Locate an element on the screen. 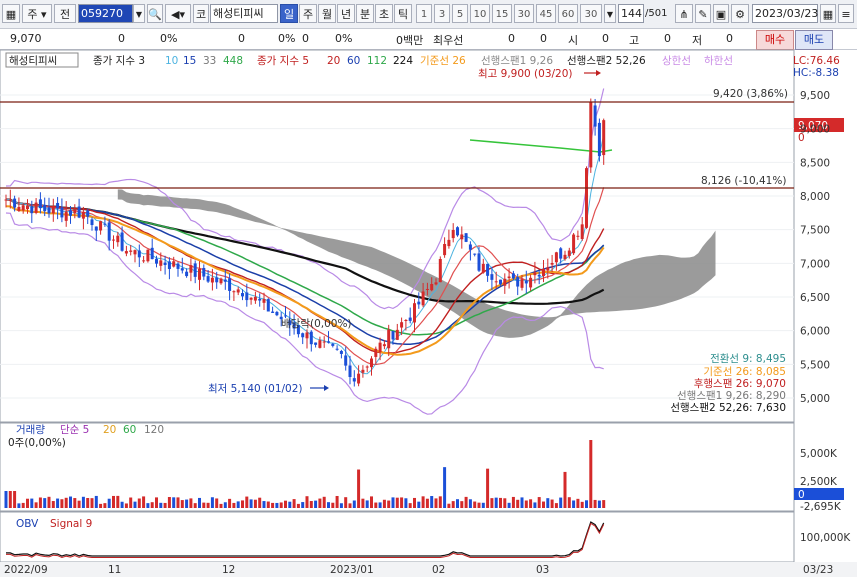 Image resolution: width=857 pixels, height=577 pixels. volume-axis-neg: -2,695K is located at coordinates (821, 507).